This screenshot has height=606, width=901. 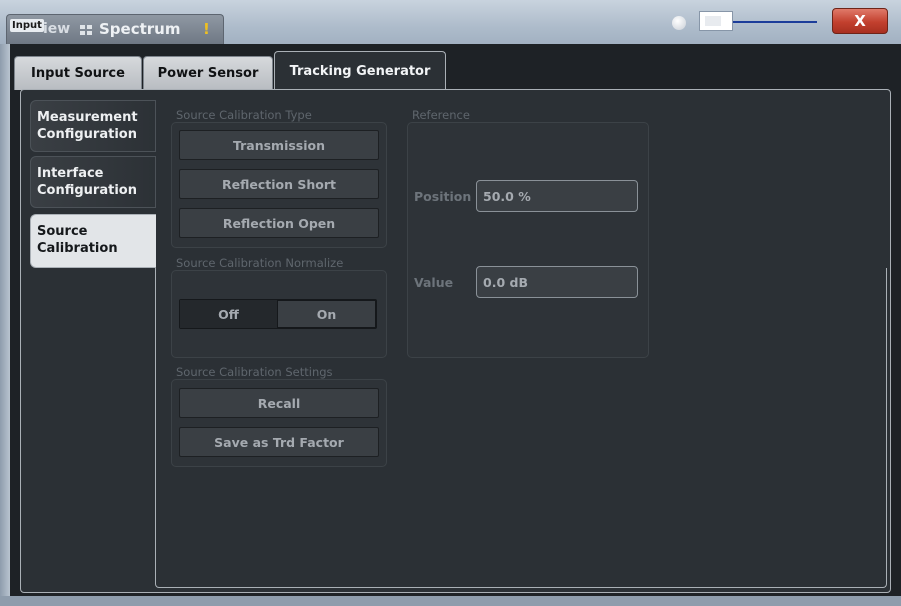 I want to click on button-label: Recall, so click(x=279, y=403).